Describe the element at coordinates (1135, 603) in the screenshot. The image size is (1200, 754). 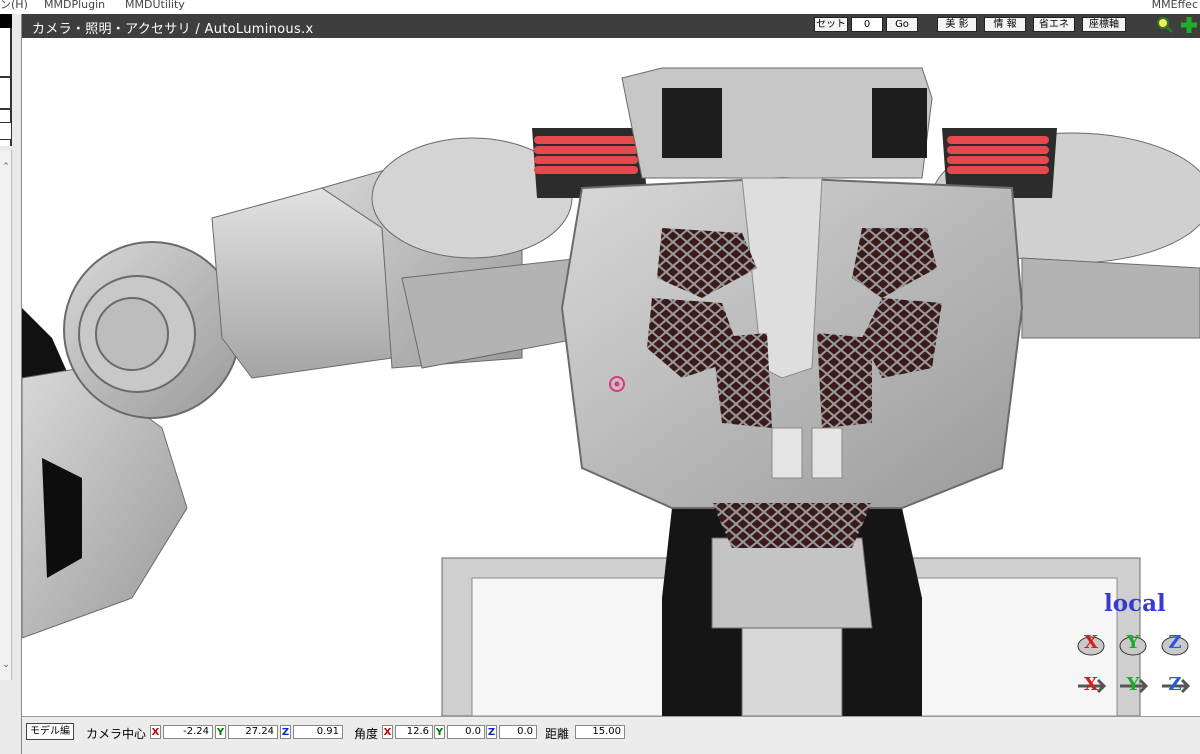
I see `local-label: local` at that location.